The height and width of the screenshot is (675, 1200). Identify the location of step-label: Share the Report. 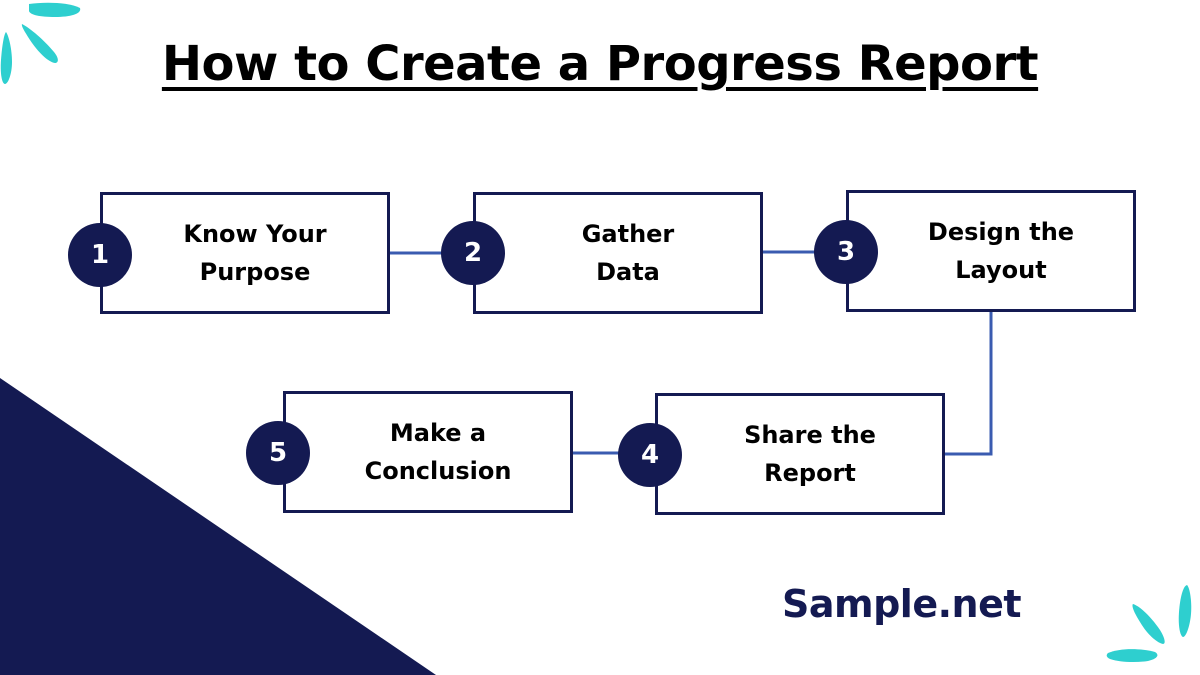
(810, 454).